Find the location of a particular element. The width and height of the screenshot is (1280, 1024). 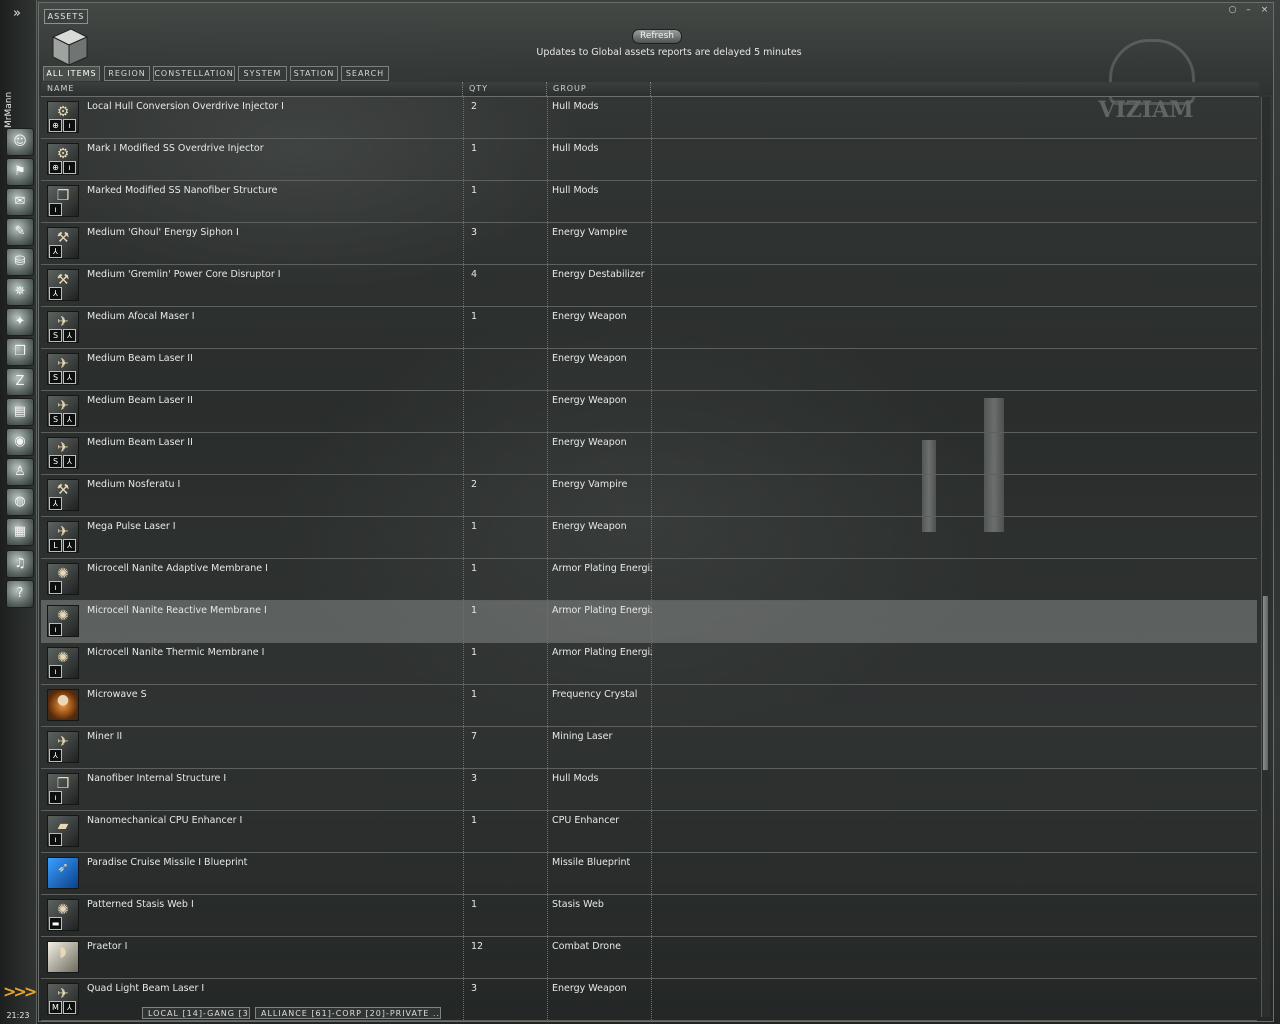

column-header-name: NAME is located at coordinates (252, 89).